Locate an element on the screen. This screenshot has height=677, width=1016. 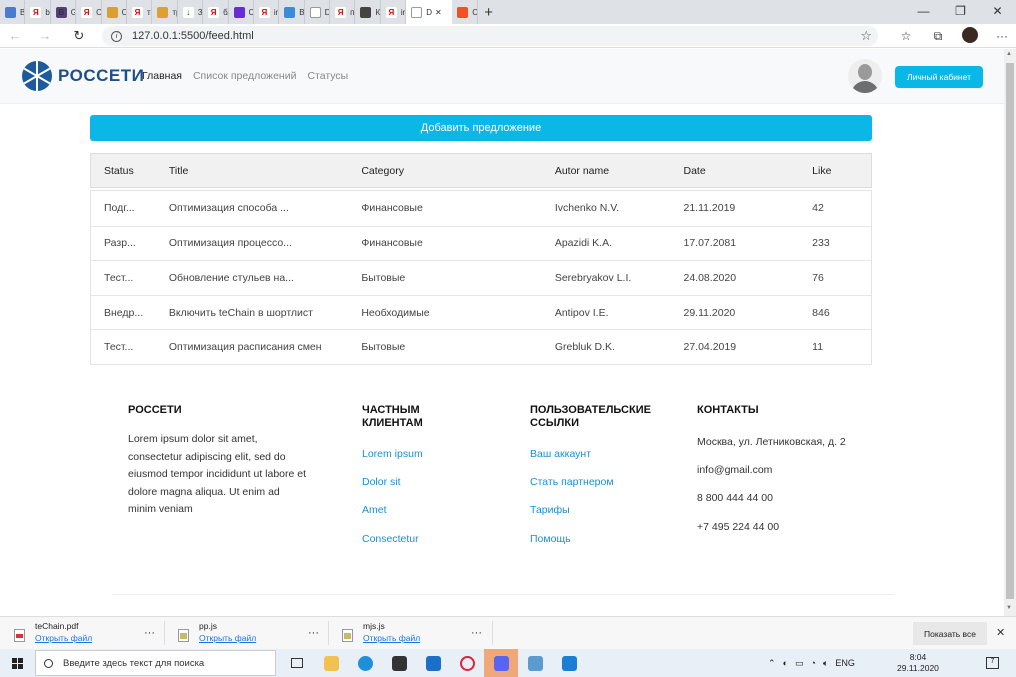
close-window-icon: ✕ is located at coordinates (997, 11).